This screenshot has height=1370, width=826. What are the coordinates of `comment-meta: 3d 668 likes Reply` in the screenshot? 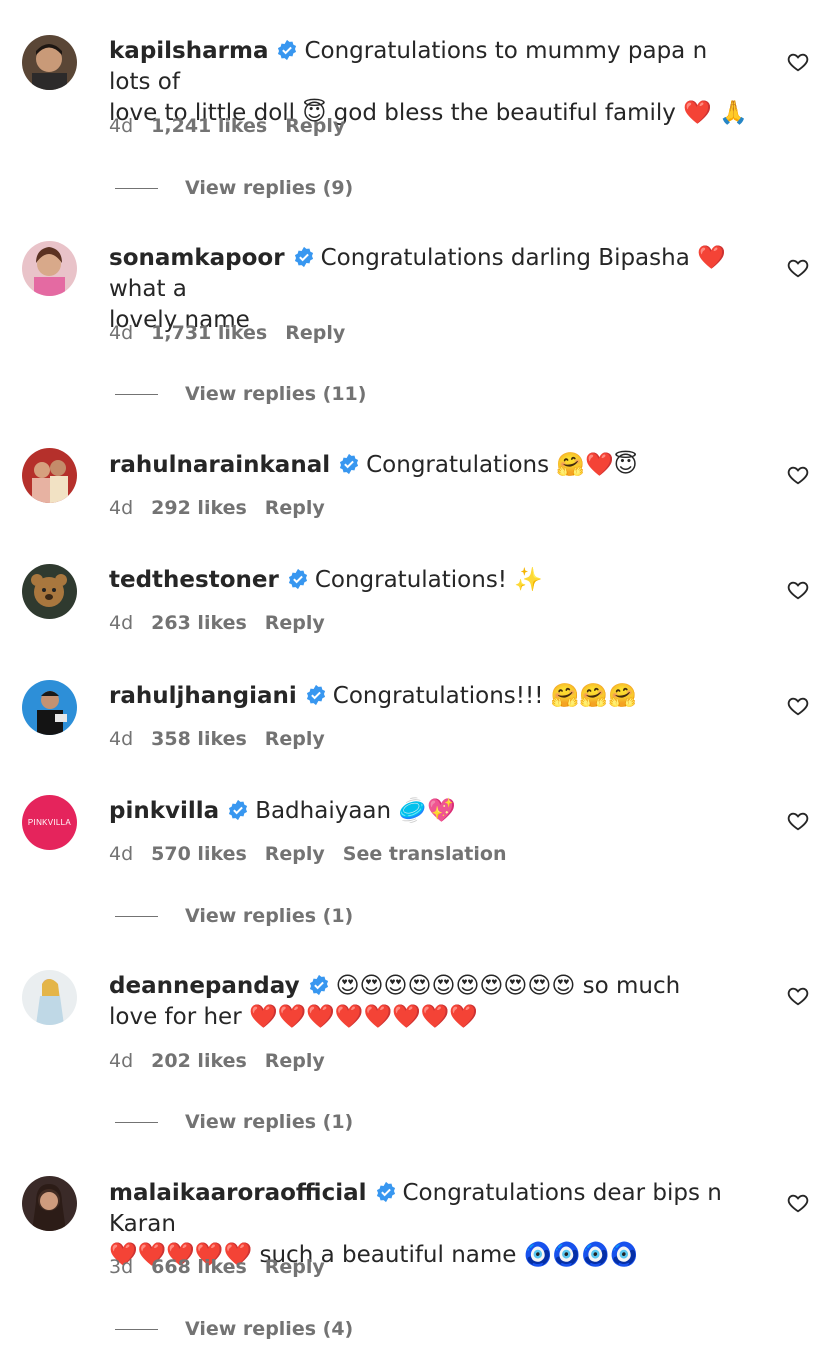 It's located at (226, 1267).